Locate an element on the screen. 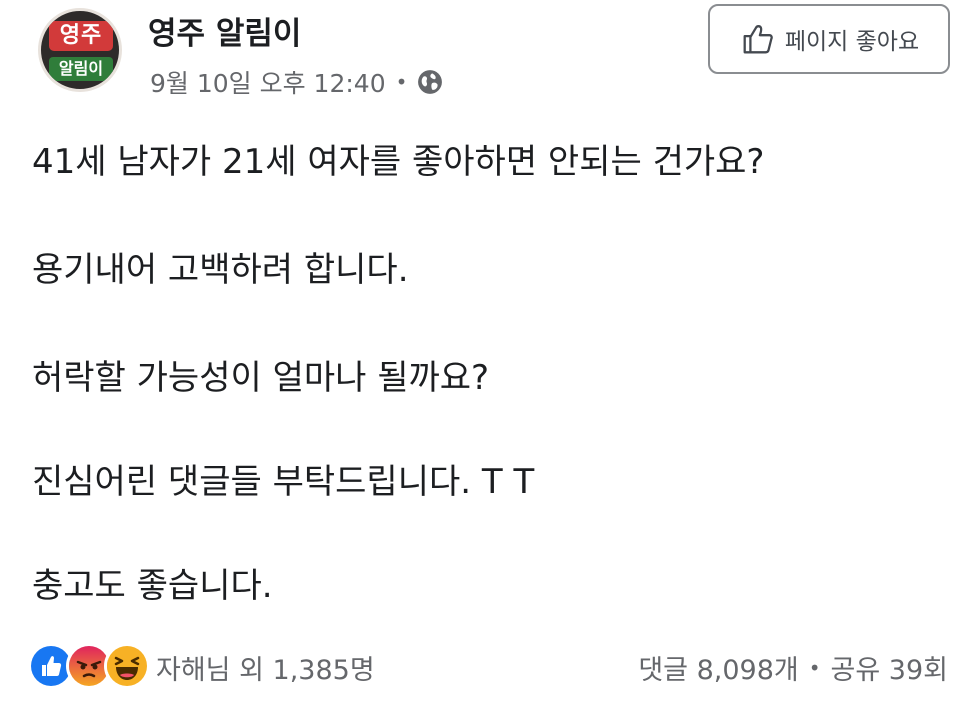 The width and height of the screenshot is (980, 710). reactors-count: 자해님 외 1,385명 is located at coordinates (265, 667).